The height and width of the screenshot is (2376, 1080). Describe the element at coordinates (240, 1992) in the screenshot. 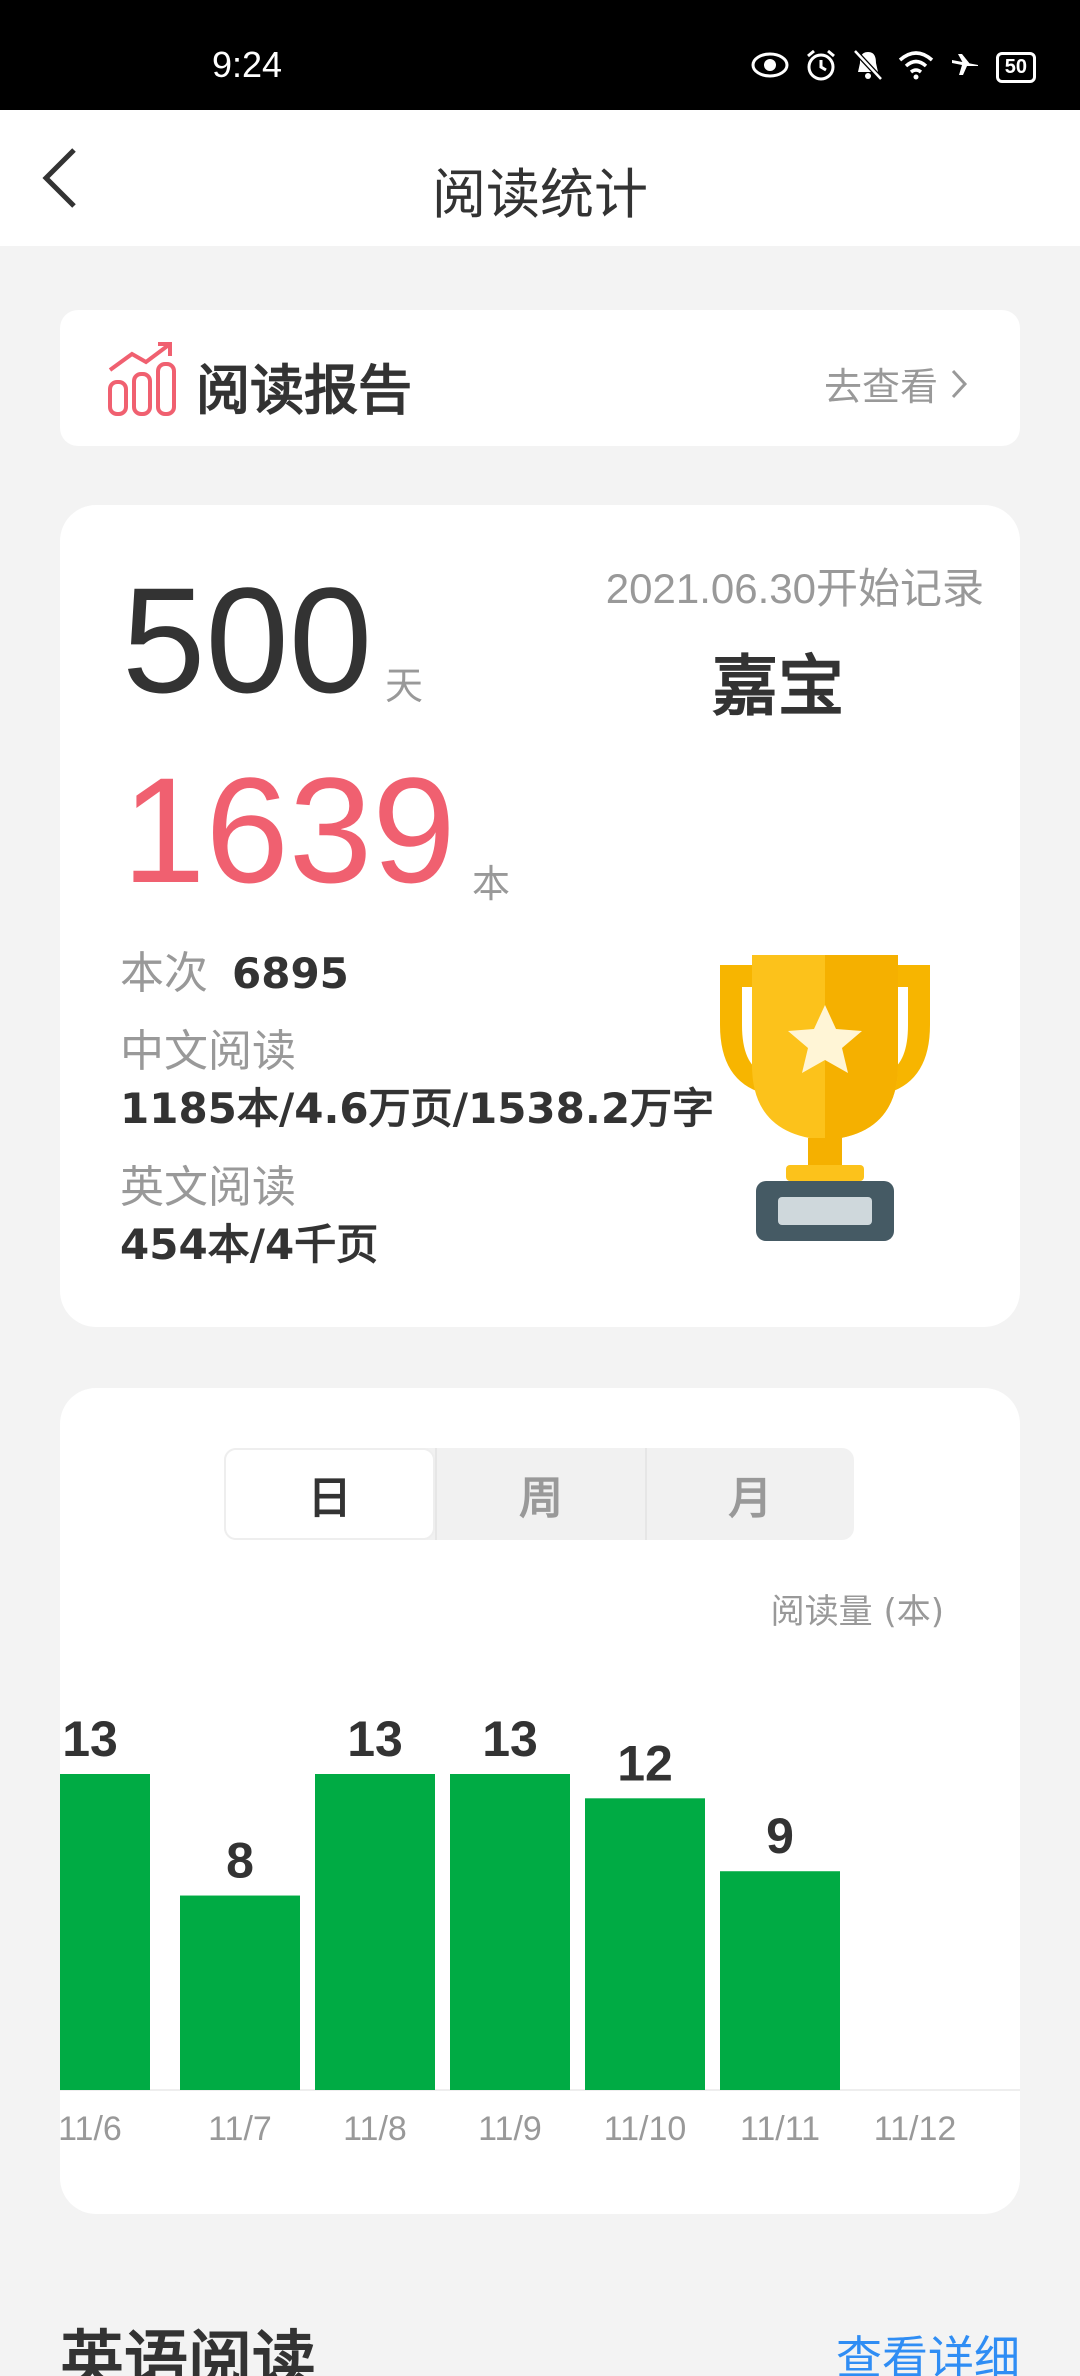

I see `bar-11/7` at that location.